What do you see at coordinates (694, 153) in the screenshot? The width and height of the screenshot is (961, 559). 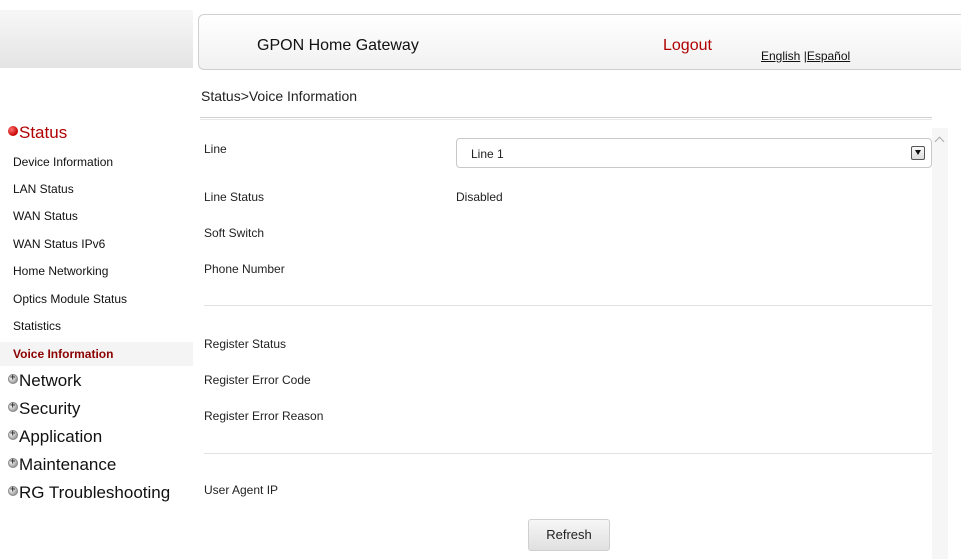 I see `line-select: Line 1` at bounding box center [694, 153].